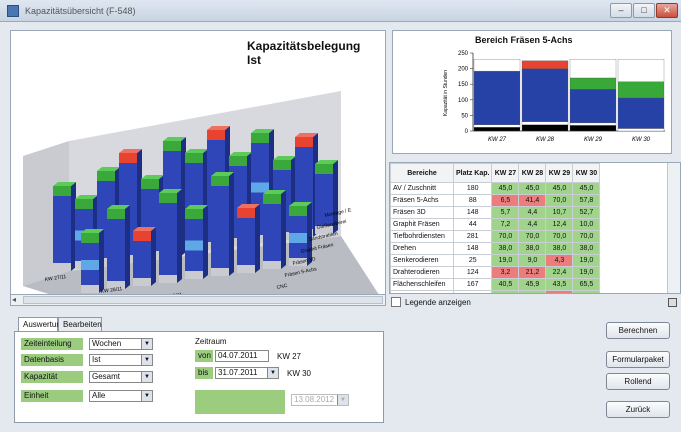  What do you see at coordinates (532, 260) in the screenshot?
I see `value-cell: 9,0` at bounding box center [532, 260].